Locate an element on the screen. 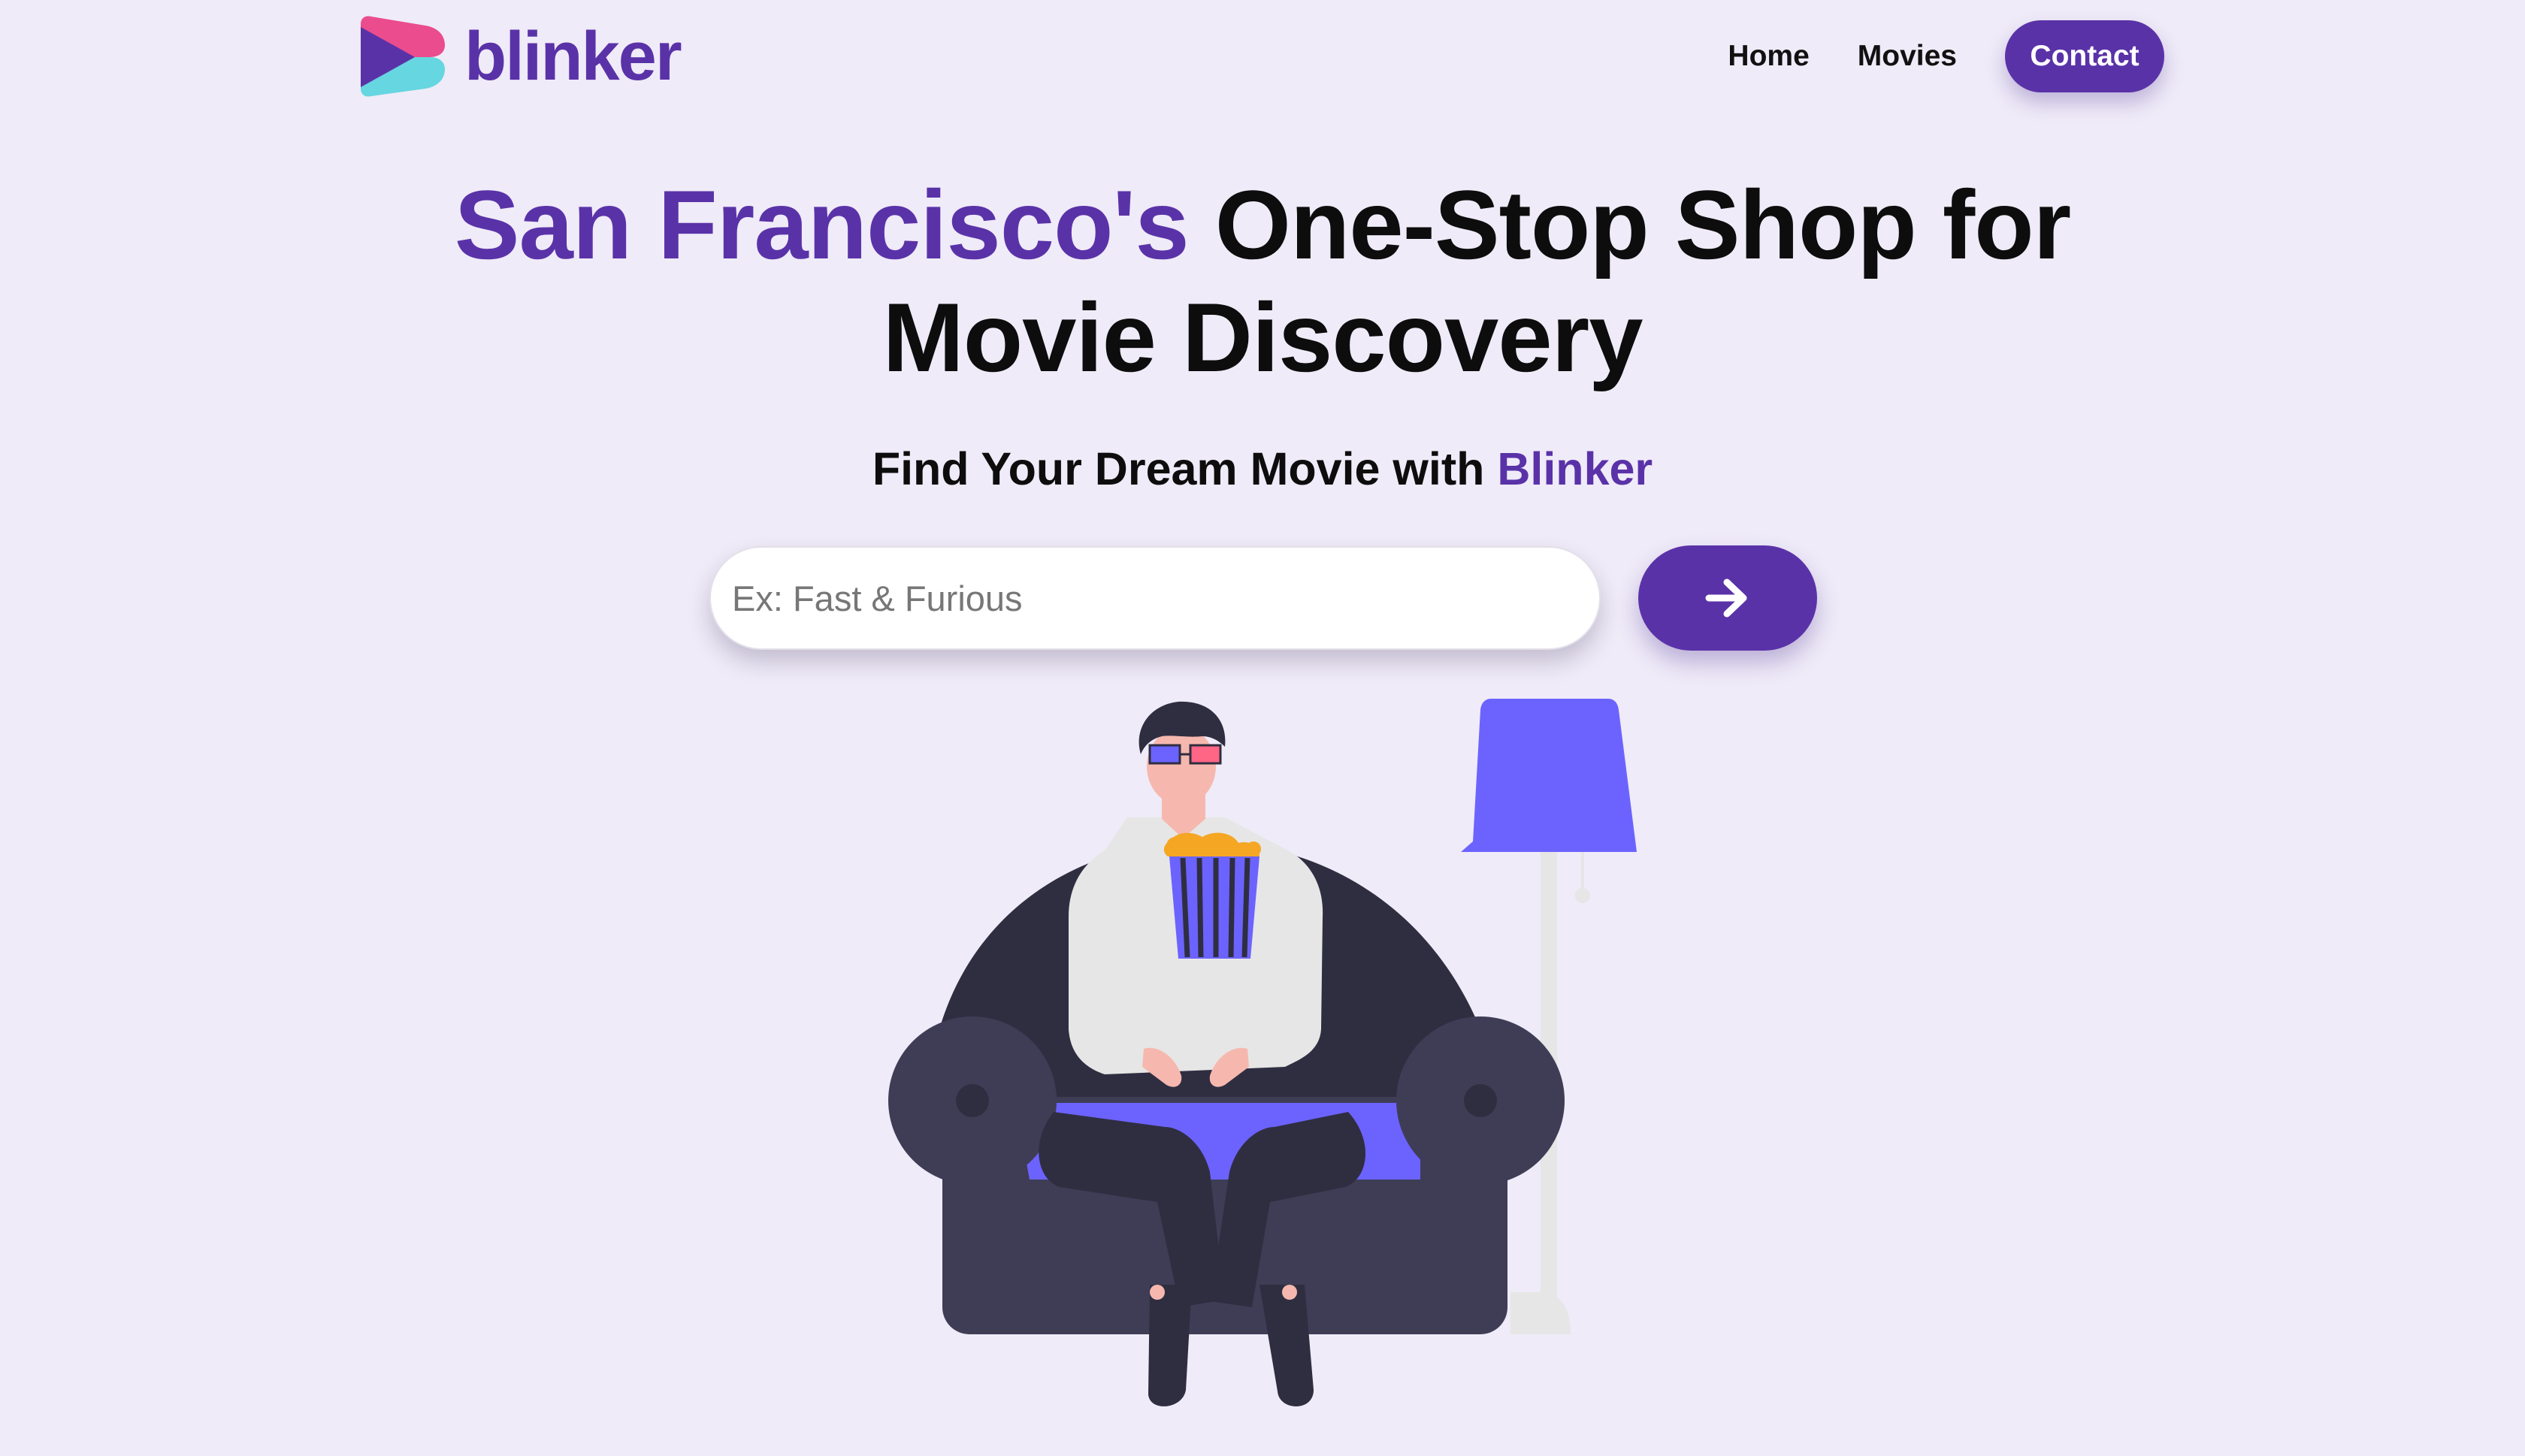  popcorn-bucket is located at coordinates (1212, 895).